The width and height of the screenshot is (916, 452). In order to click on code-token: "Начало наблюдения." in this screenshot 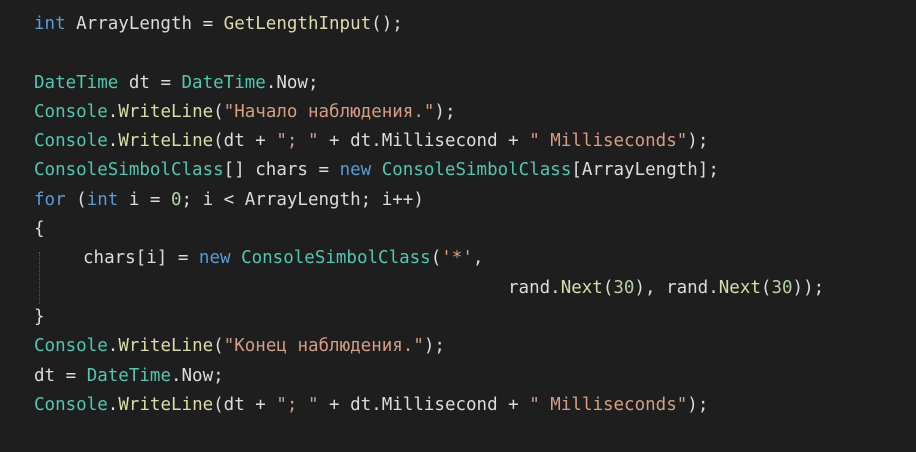, I will do `click(329, 111)`.